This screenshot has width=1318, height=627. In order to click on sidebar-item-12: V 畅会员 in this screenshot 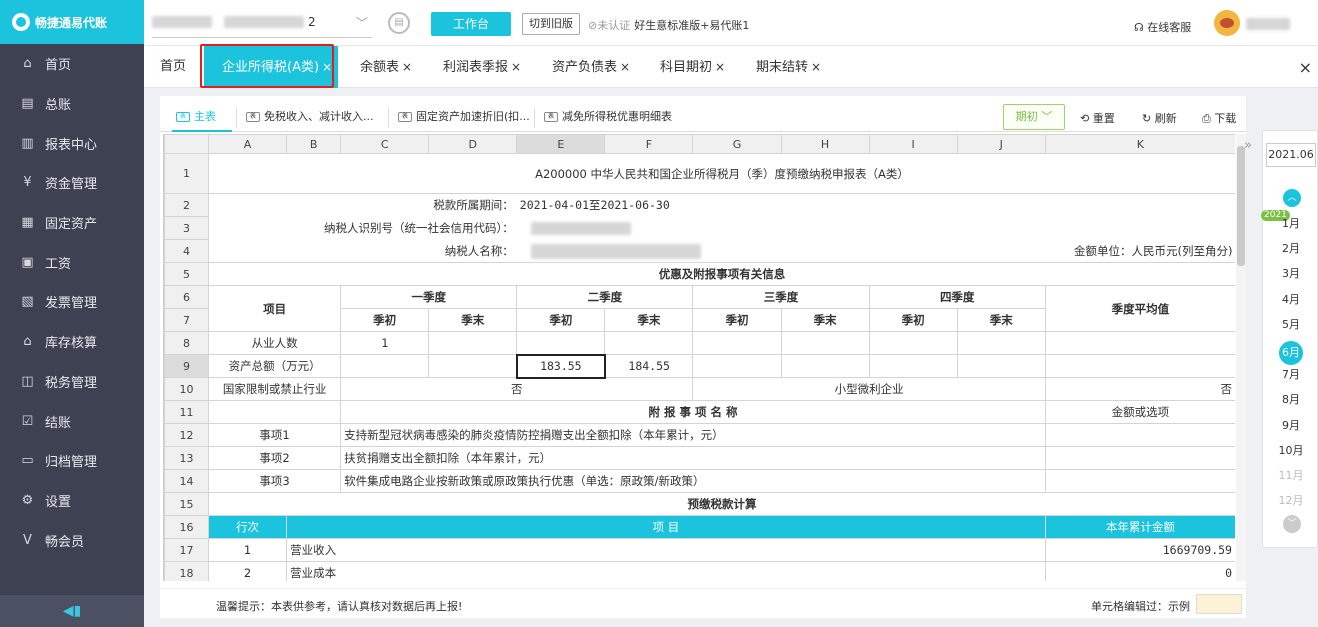, I will do `click(72, 540)`.